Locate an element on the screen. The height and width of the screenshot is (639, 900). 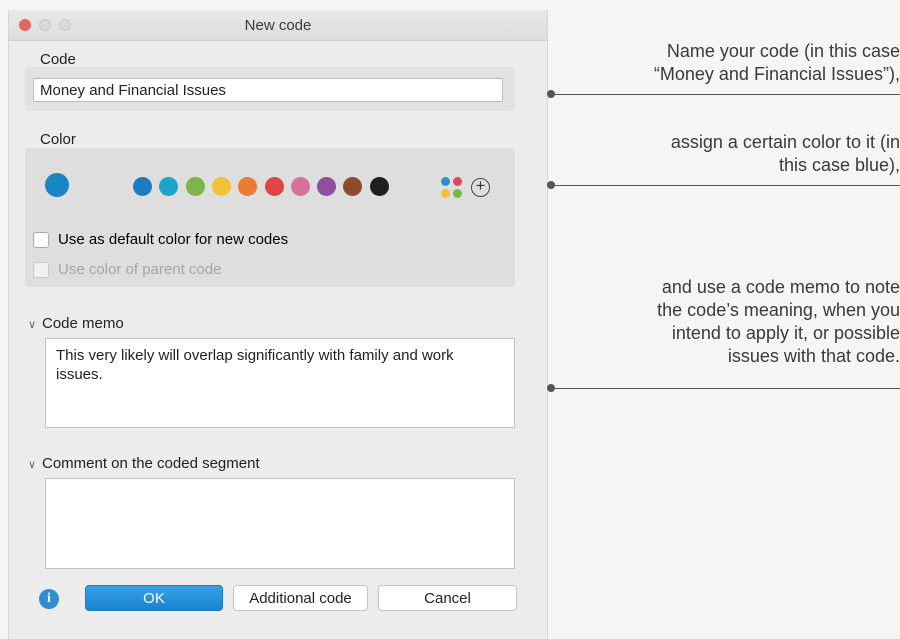
annotation-line-text: and use a code memo to note is located at coordinates (780, 287).